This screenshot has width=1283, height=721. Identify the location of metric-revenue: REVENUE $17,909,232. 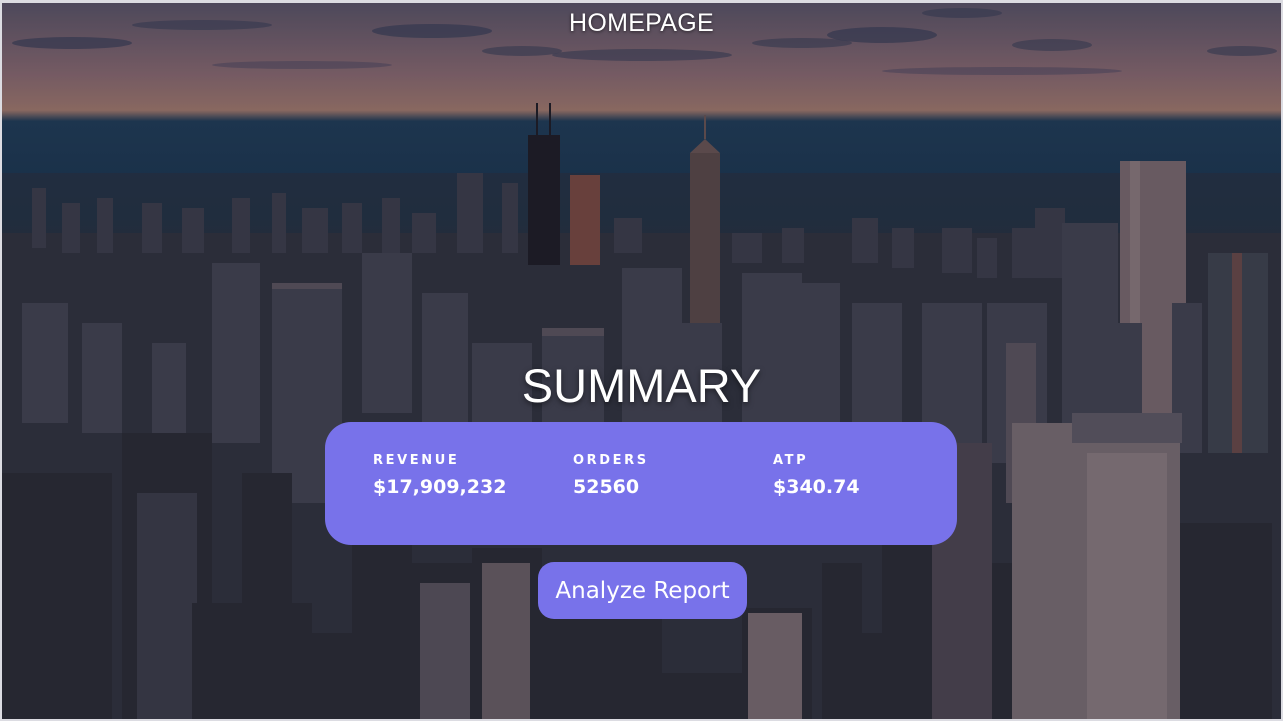
(439, 475).